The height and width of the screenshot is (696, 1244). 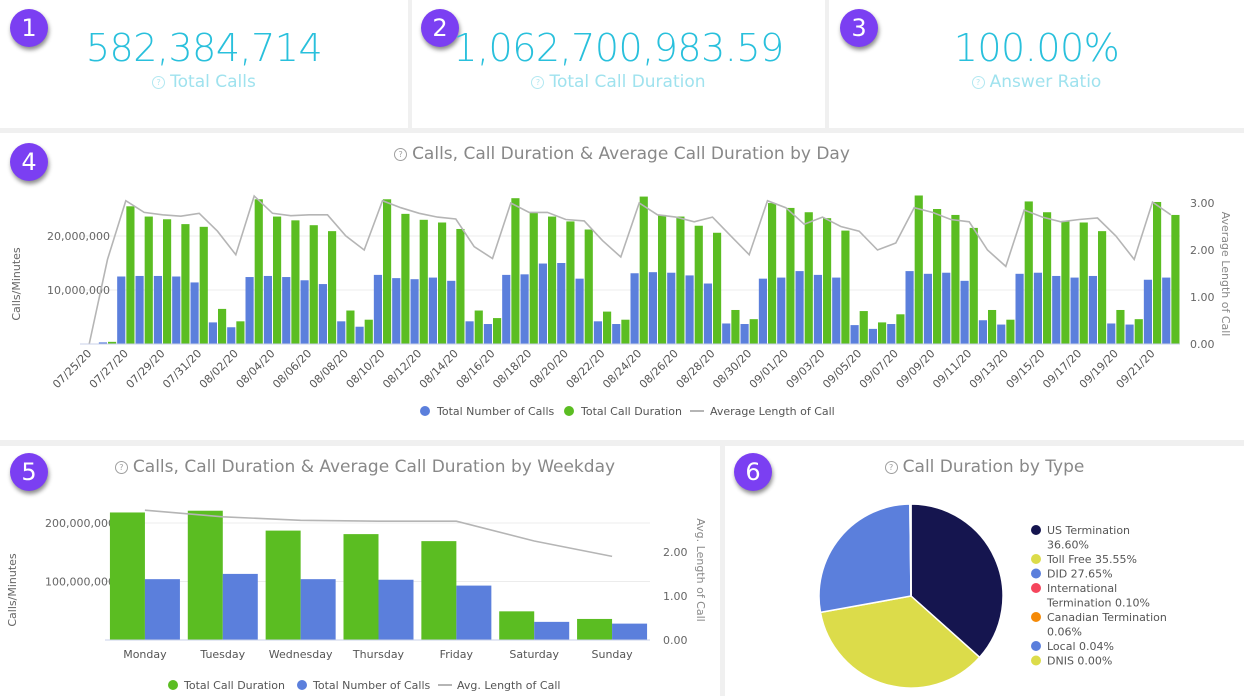 What do you see at coordinates (145, 654) in the screenshot?
I see `x-tick-label: Monday` at bounding box center [145, 654].